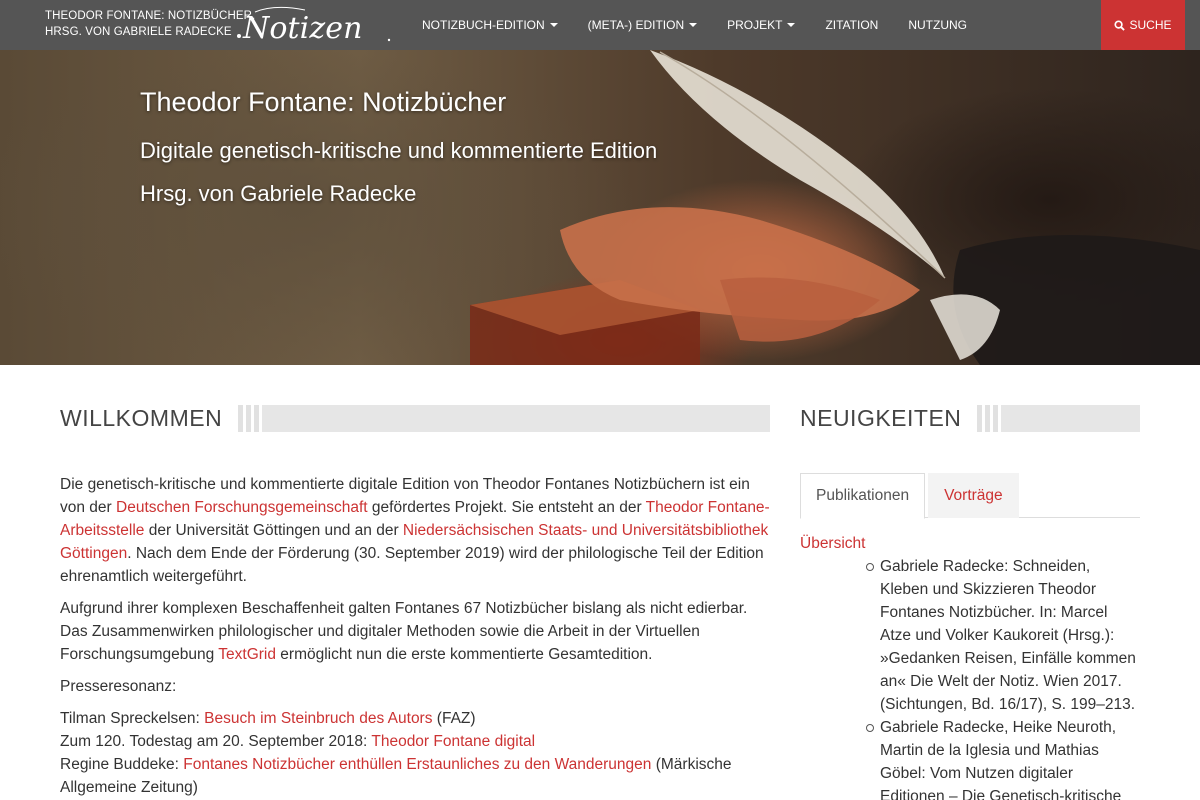 This screenshot has height=800, width=1200. I want to click on text: Tilman Spreckelsen:, so click(132, 718).